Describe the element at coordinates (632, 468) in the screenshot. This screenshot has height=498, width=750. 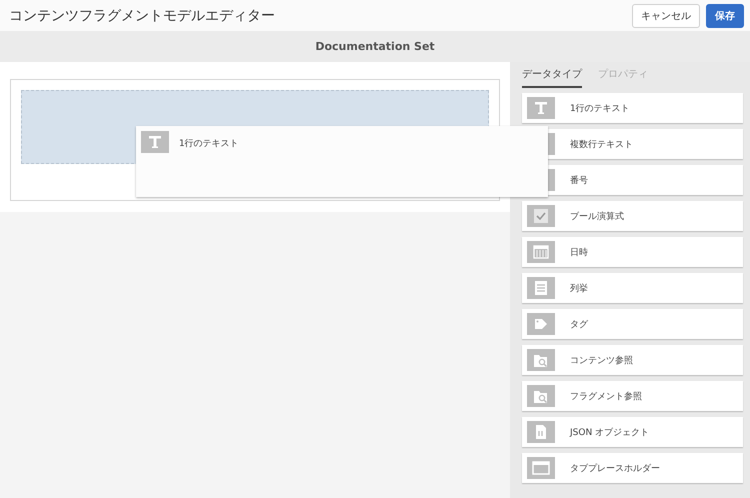
I see `data-type-item: タブプレースホルダー` at that location.